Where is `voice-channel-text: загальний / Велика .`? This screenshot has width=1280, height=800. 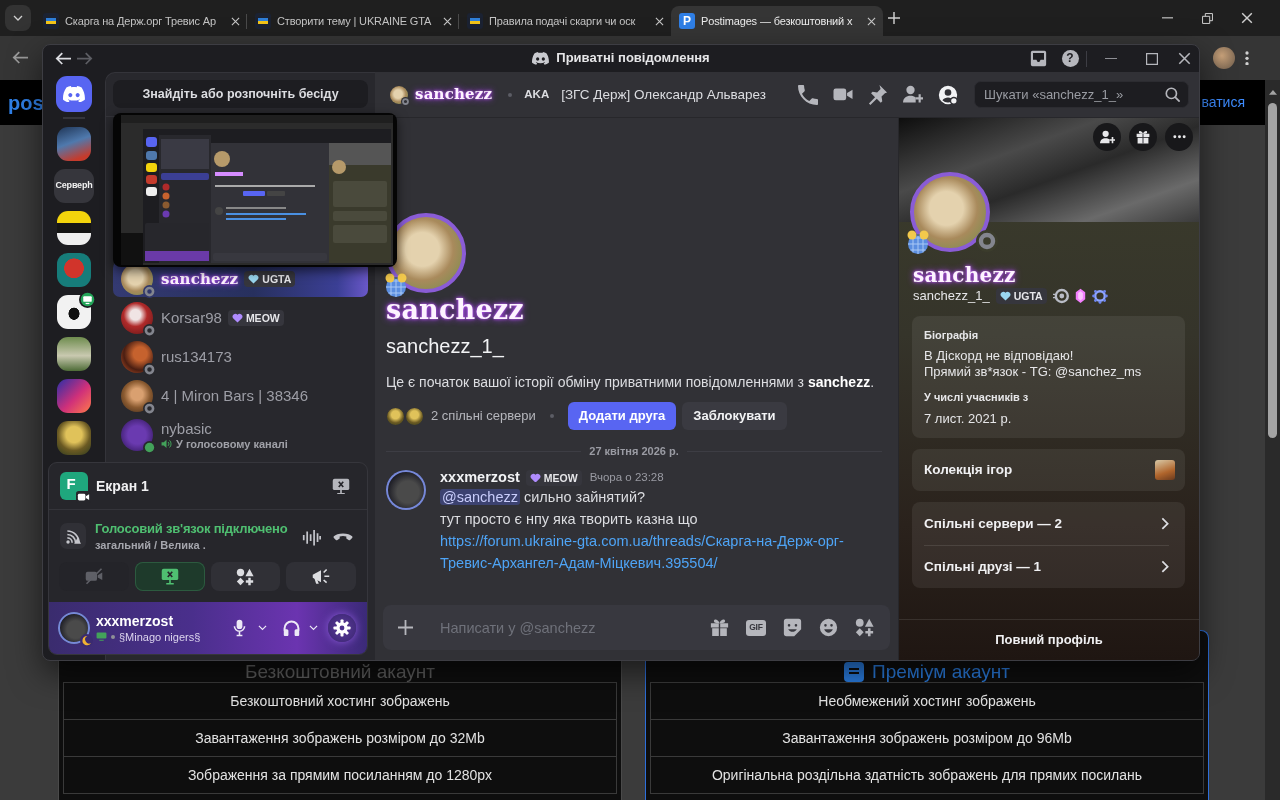 voice-channel-text: загальний / Велика . is located at coordinates (198, 545).